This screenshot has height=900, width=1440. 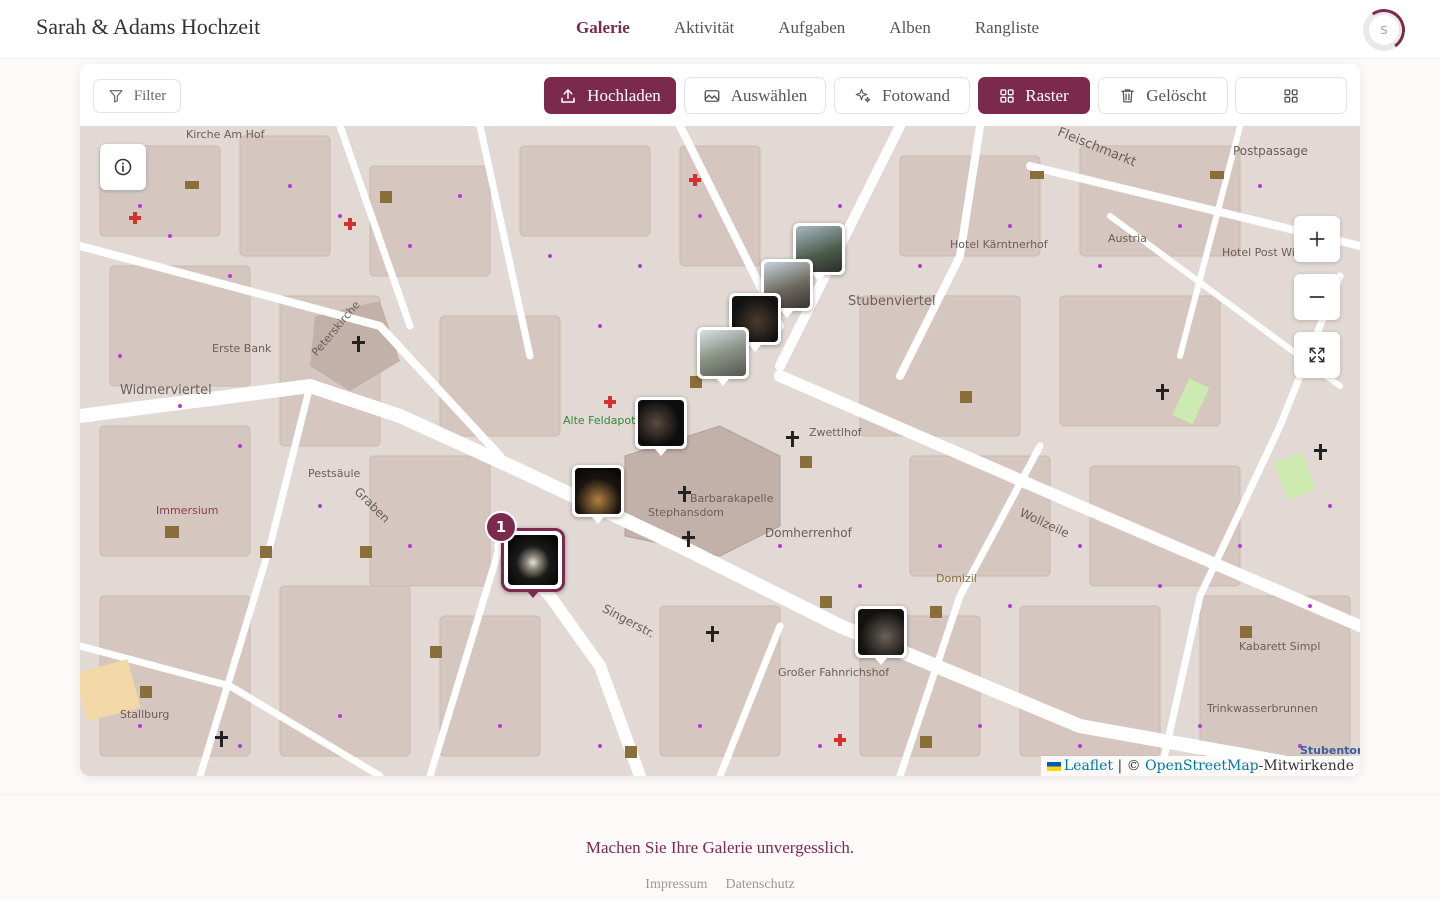 I want to click on cluster-count-badge: 1, so click(x=501, y=527).